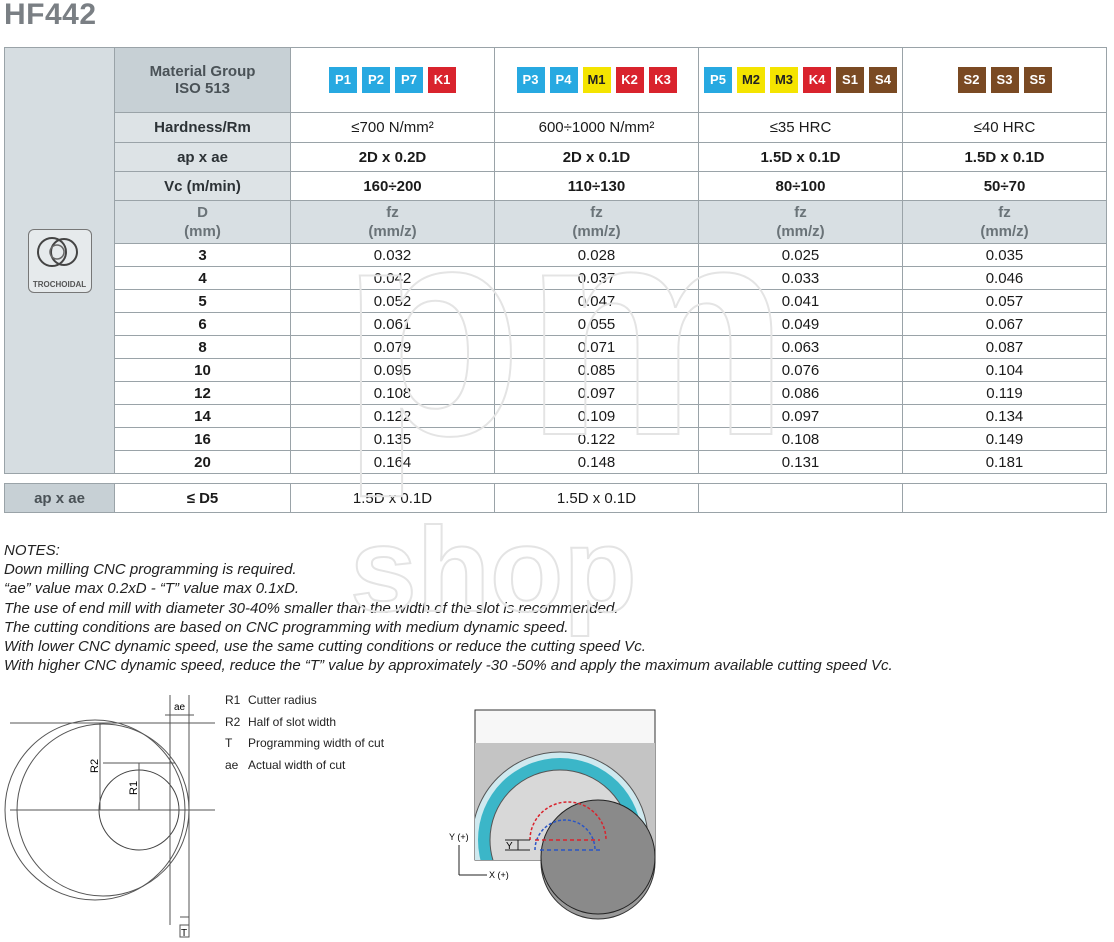  I want to click on table-row: 16 0.135 0.122 0.108 0.149, so click(556, 439).